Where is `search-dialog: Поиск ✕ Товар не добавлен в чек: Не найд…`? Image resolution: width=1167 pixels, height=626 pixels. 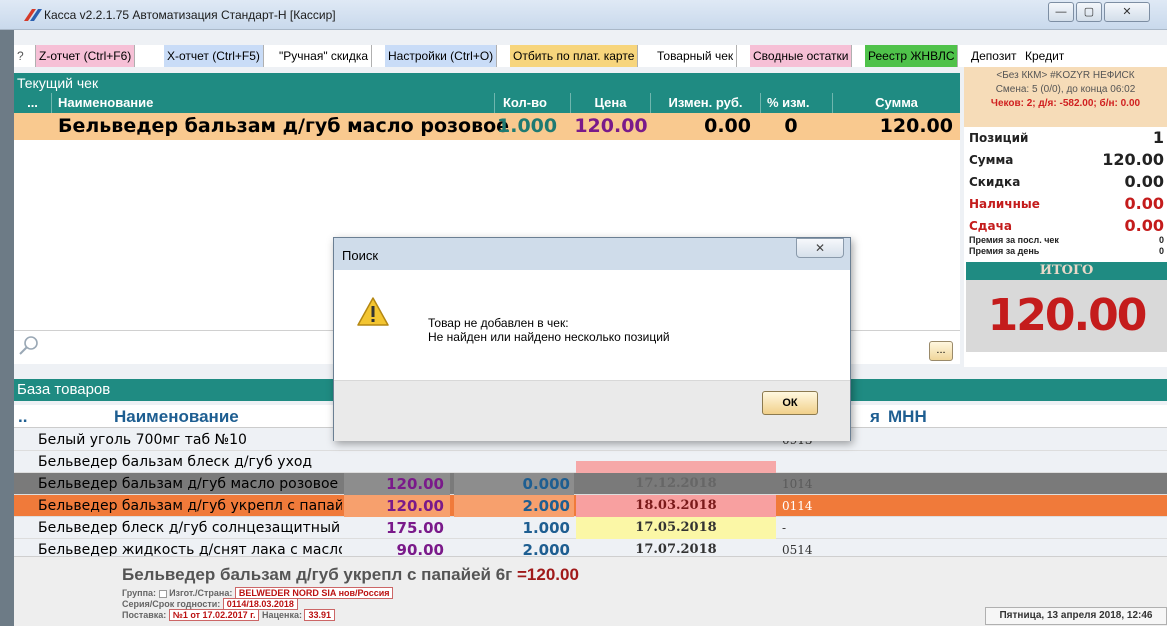 search-dialog: Поиск ✕ Товар не добавлен в чек: Не найд… is located at coordinates (592, 339).